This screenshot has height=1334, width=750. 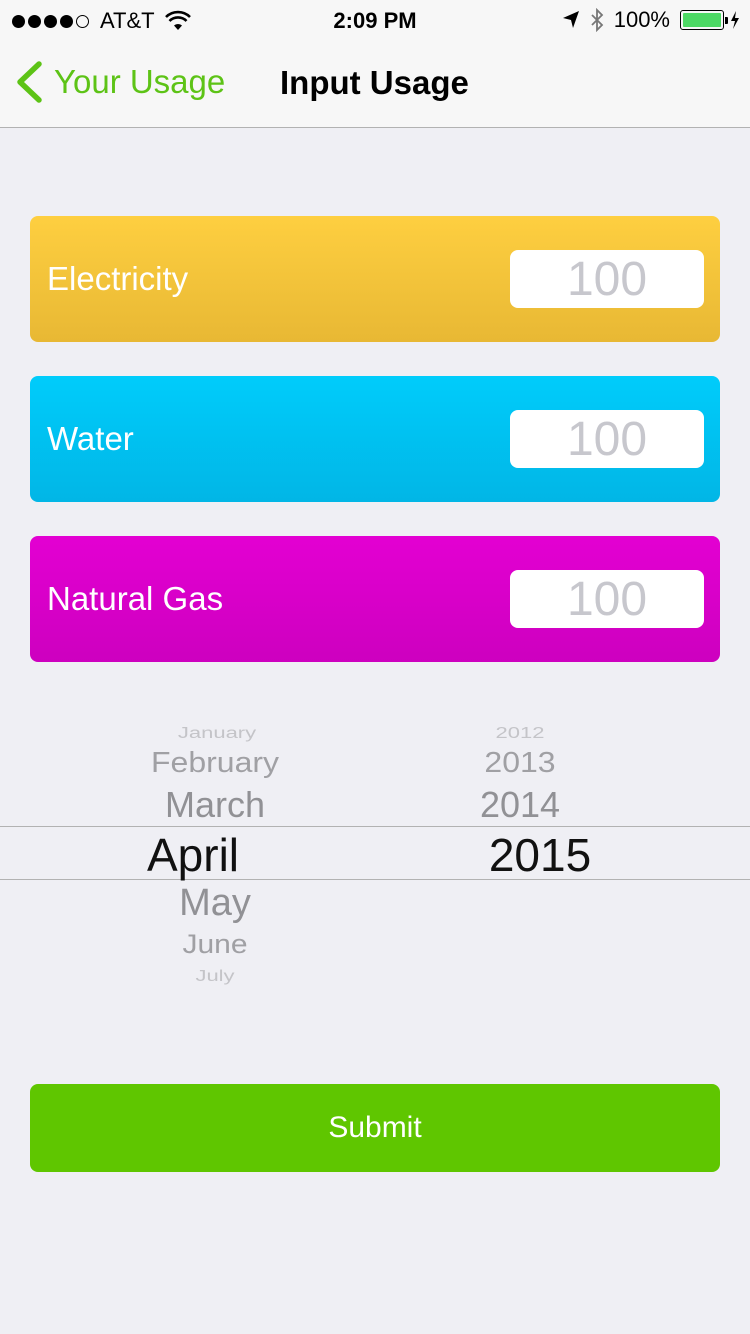 What do you see at coordinates (375, 1128) in the screenshot?
I see `submit-button: Submit` at bounding box center [375, 1128].